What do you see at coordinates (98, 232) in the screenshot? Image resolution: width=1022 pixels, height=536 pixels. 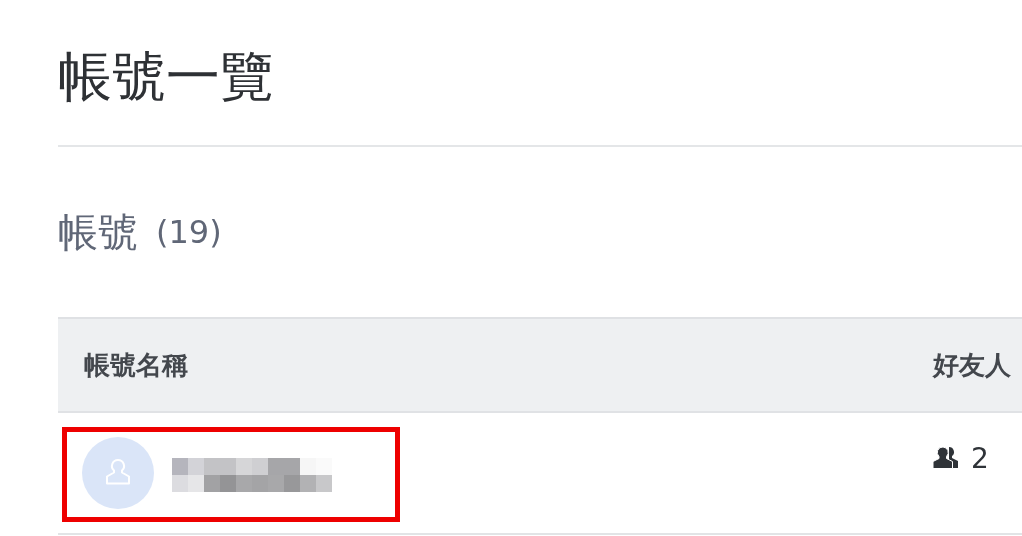 I see `section-title: 帳號` at bounding box center [98, 232].